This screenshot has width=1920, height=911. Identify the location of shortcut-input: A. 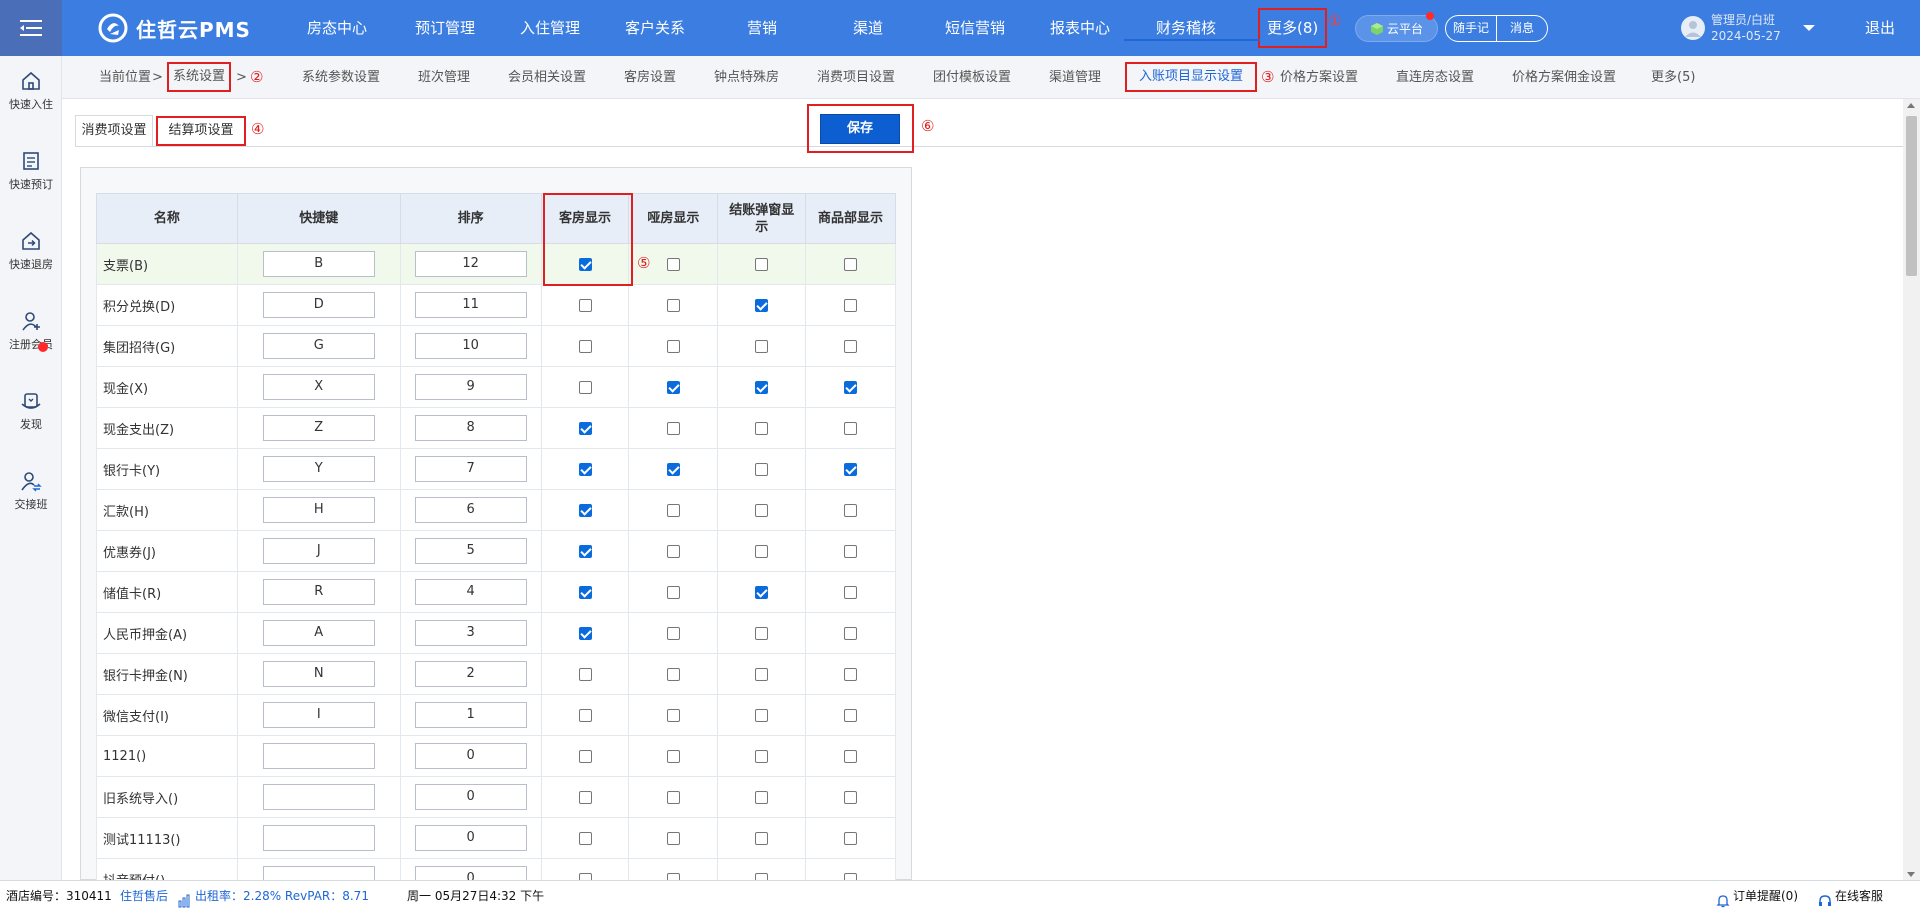
(318, 633).